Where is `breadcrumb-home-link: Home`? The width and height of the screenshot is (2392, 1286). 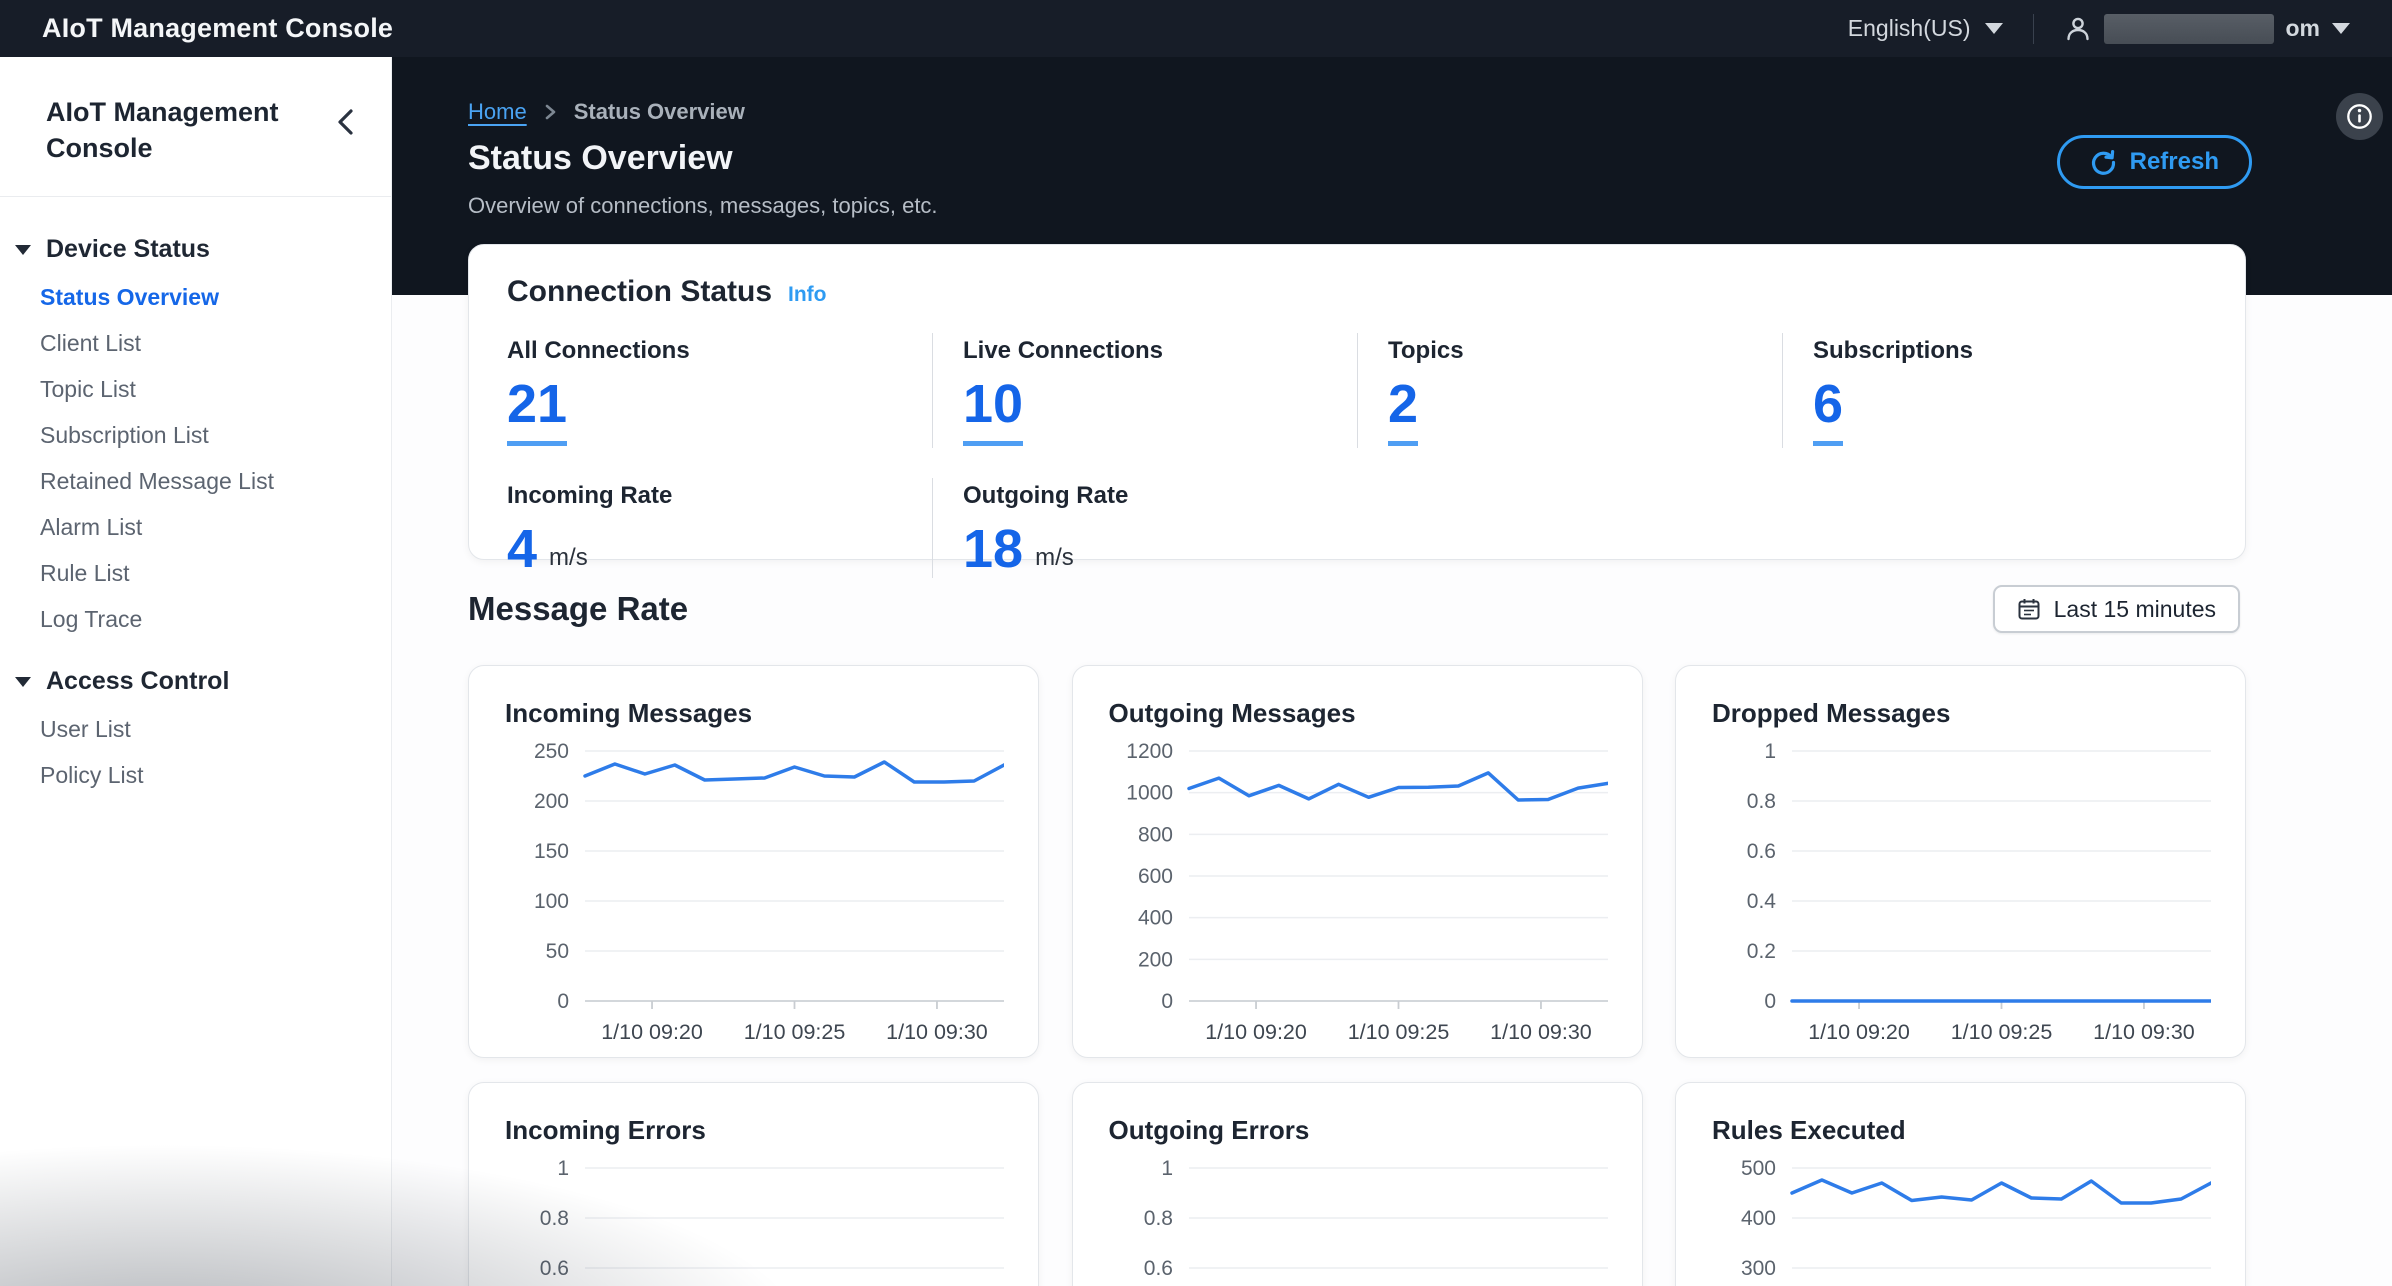
breadcrumb-home-link: Home is located at coordinates (497, 112).